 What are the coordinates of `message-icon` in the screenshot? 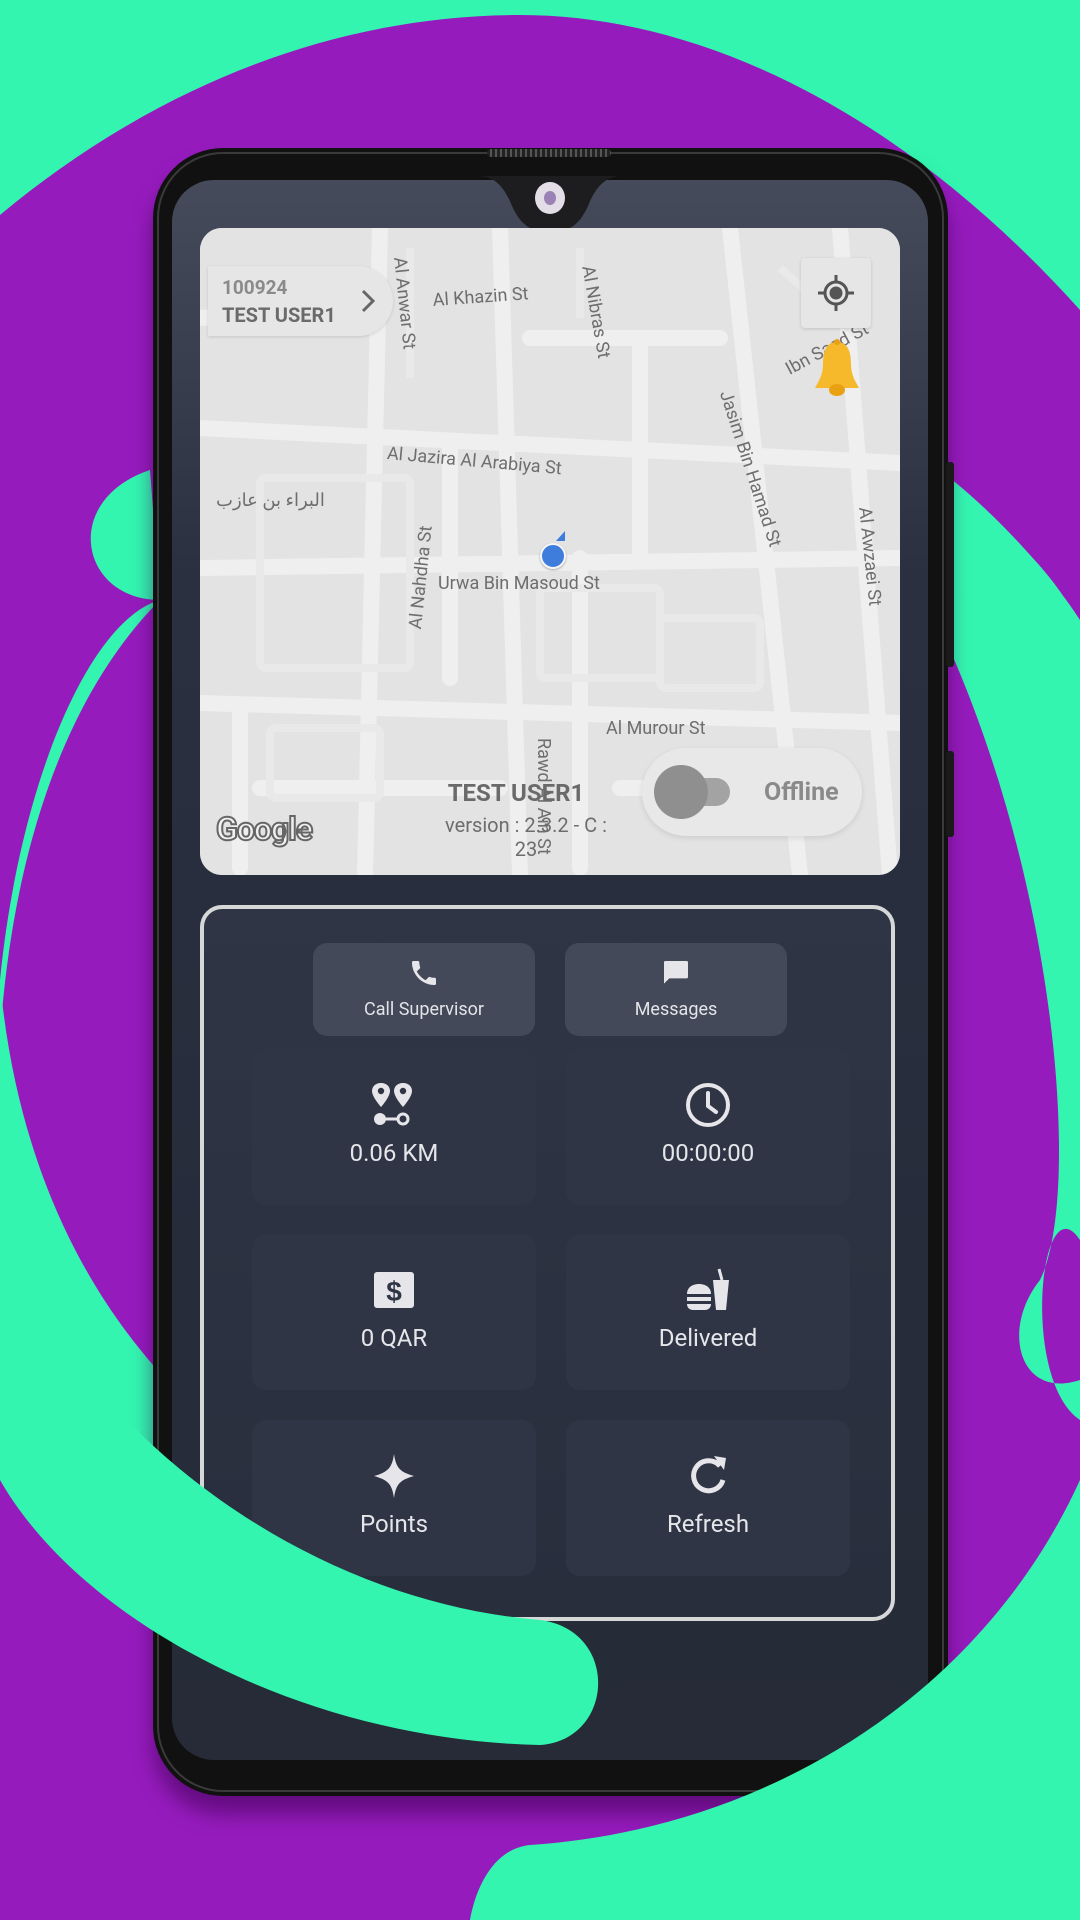 It's located at (676, 972).